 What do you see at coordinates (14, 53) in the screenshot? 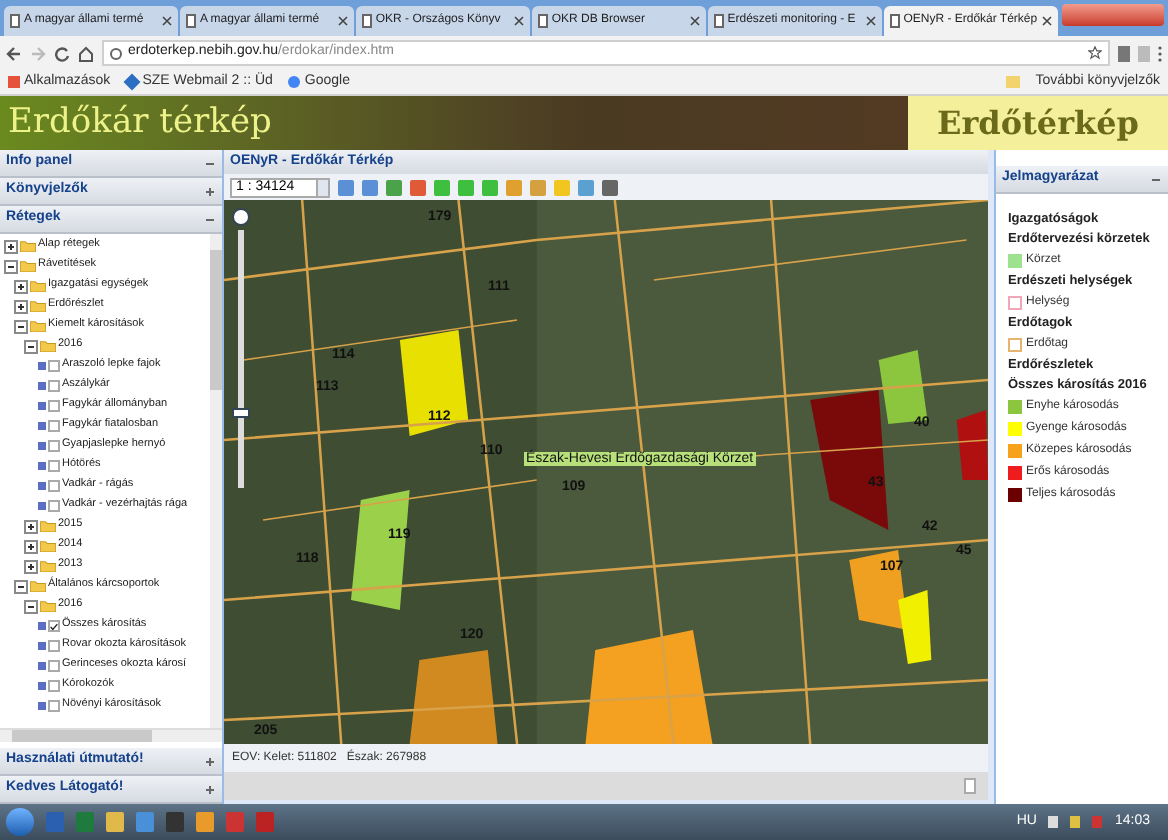
I see `back-icon` at bounding box center [14, 53].